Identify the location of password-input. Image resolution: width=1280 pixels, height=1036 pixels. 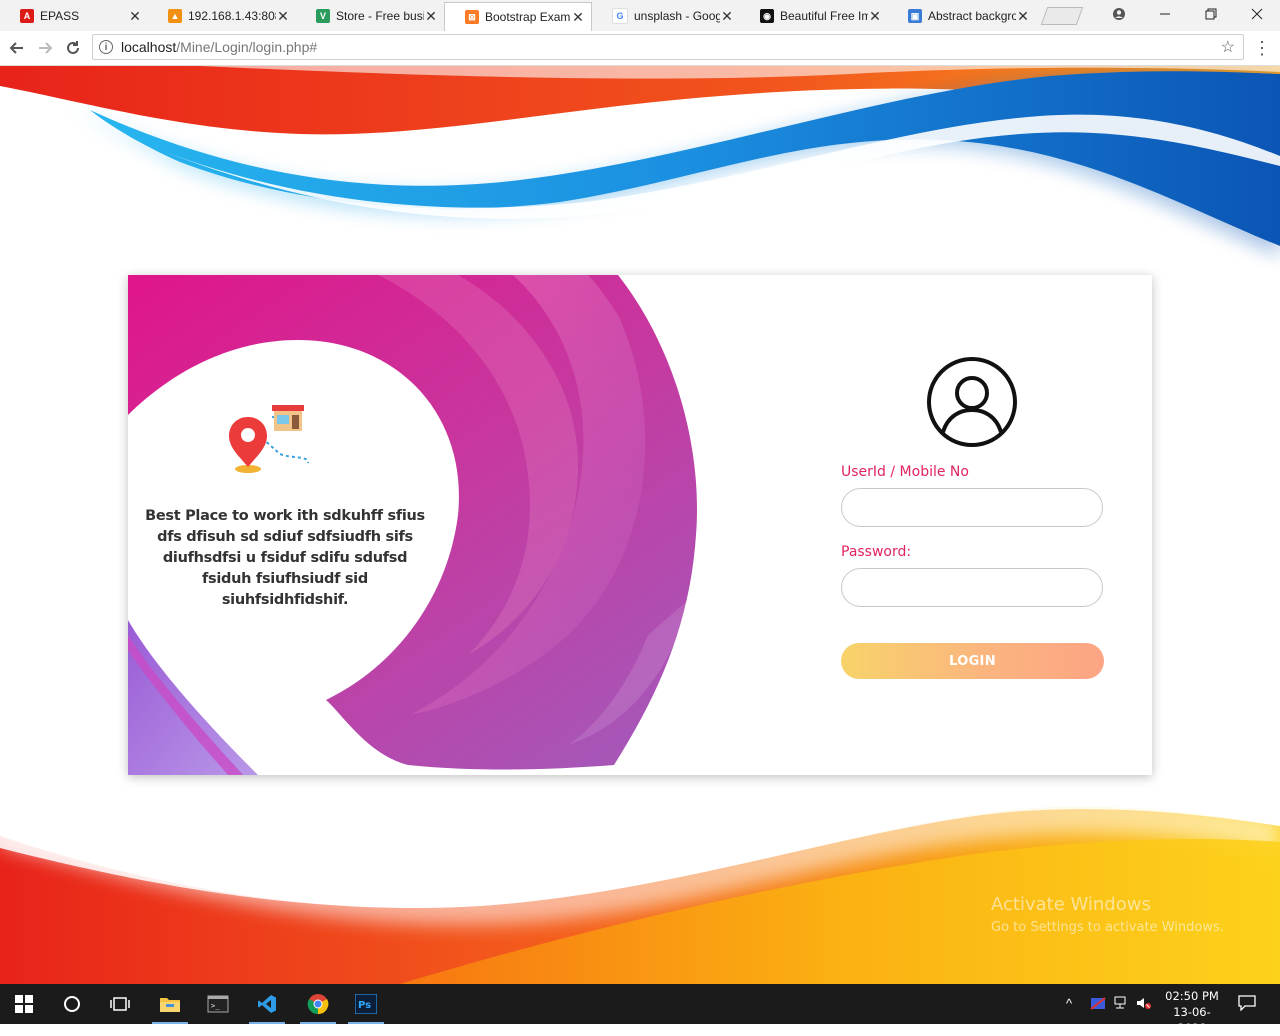
(972, 587).